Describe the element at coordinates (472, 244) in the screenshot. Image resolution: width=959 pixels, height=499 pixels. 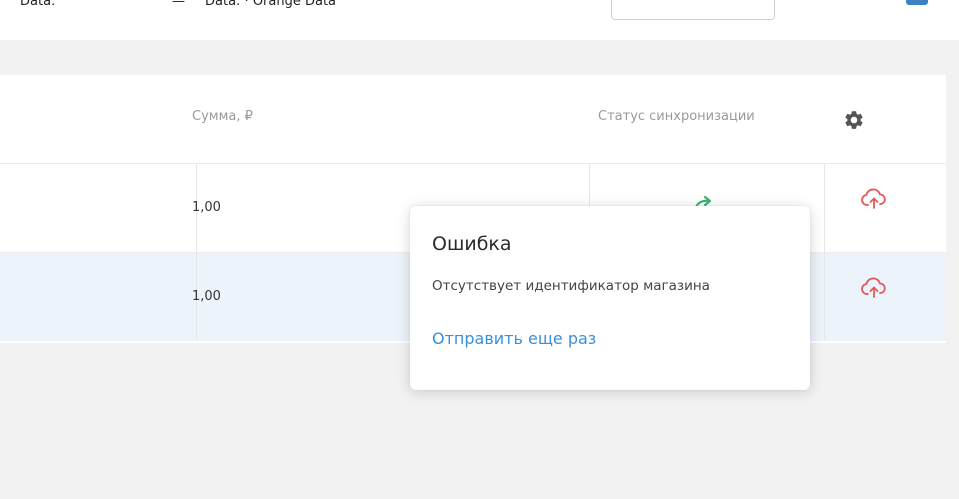
I see `popover-title: Ошибка` at that location.